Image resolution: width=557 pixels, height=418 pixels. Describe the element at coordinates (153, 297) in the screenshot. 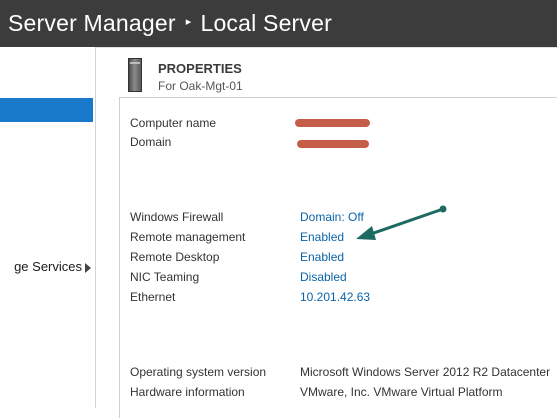

I see `ethernet-label: Ethernet` at that location.